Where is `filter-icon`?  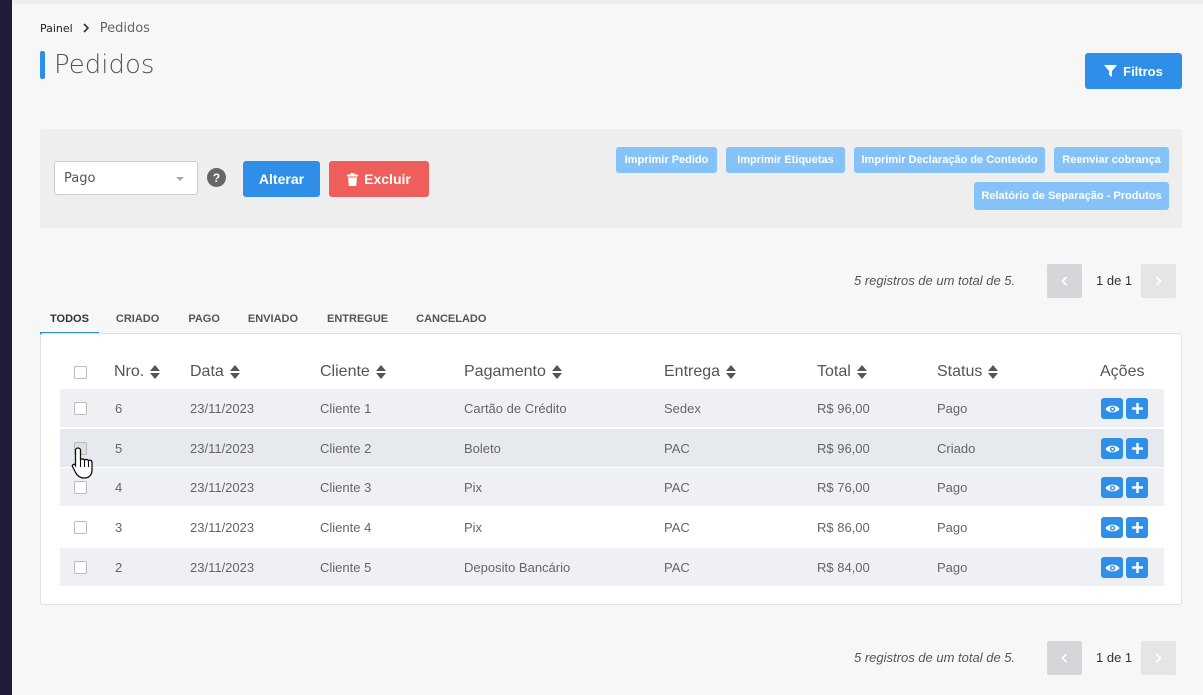 filter-icon is located at coordinates (1111, 70).